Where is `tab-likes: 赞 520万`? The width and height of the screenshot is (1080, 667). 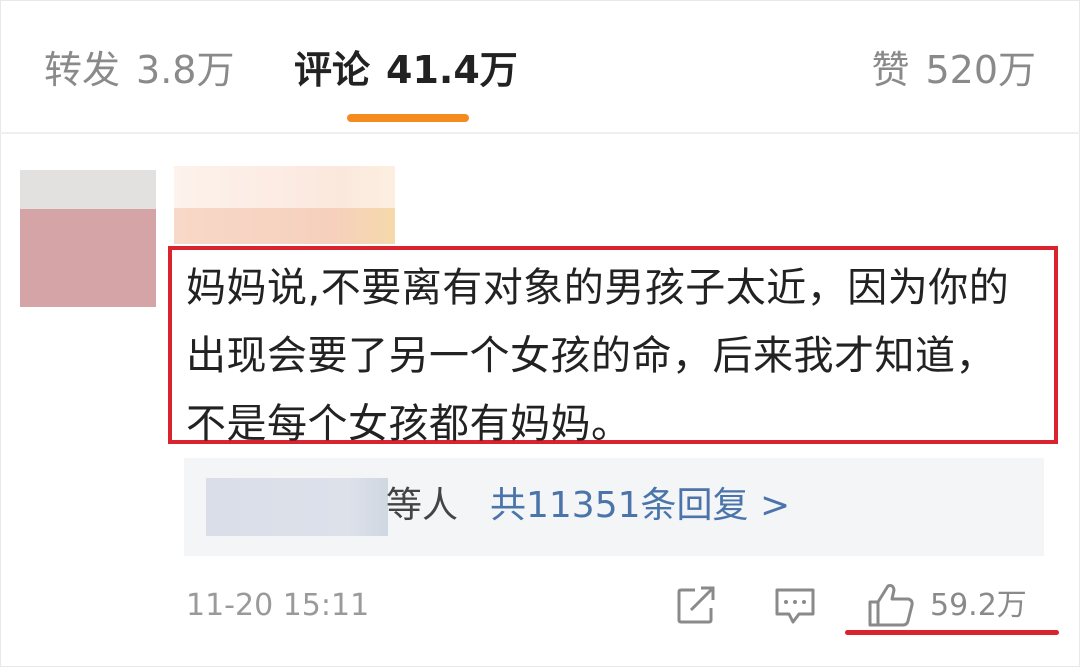 tab-likes: 赞 520万 is located at coordinates (953, 70).